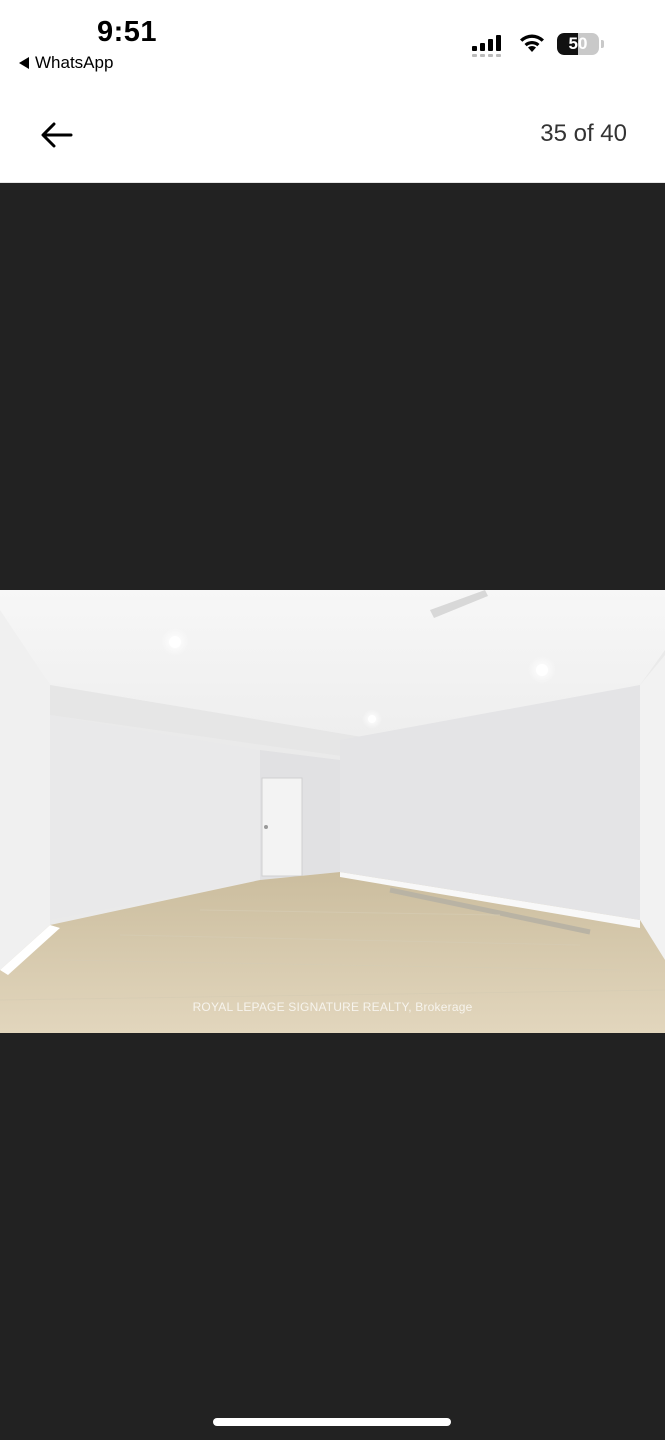 The width and height of the screenshot is (665, 1440). Describe the element at coordinates (332, 1422) in the screenshot. I see `home-indicator` at that location.